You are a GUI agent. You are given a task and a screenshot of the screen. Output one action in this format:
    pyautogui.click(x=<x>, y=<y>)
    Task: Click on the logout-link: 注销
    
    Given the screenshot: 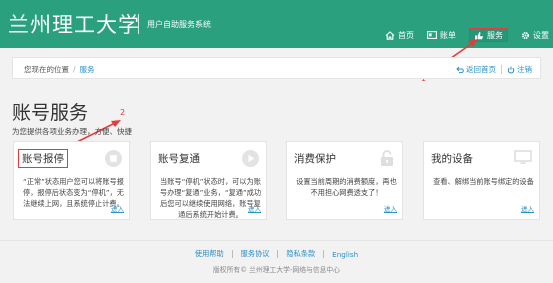 What is the action you would take?
    pyautogui.click(x=524, y=69)
    